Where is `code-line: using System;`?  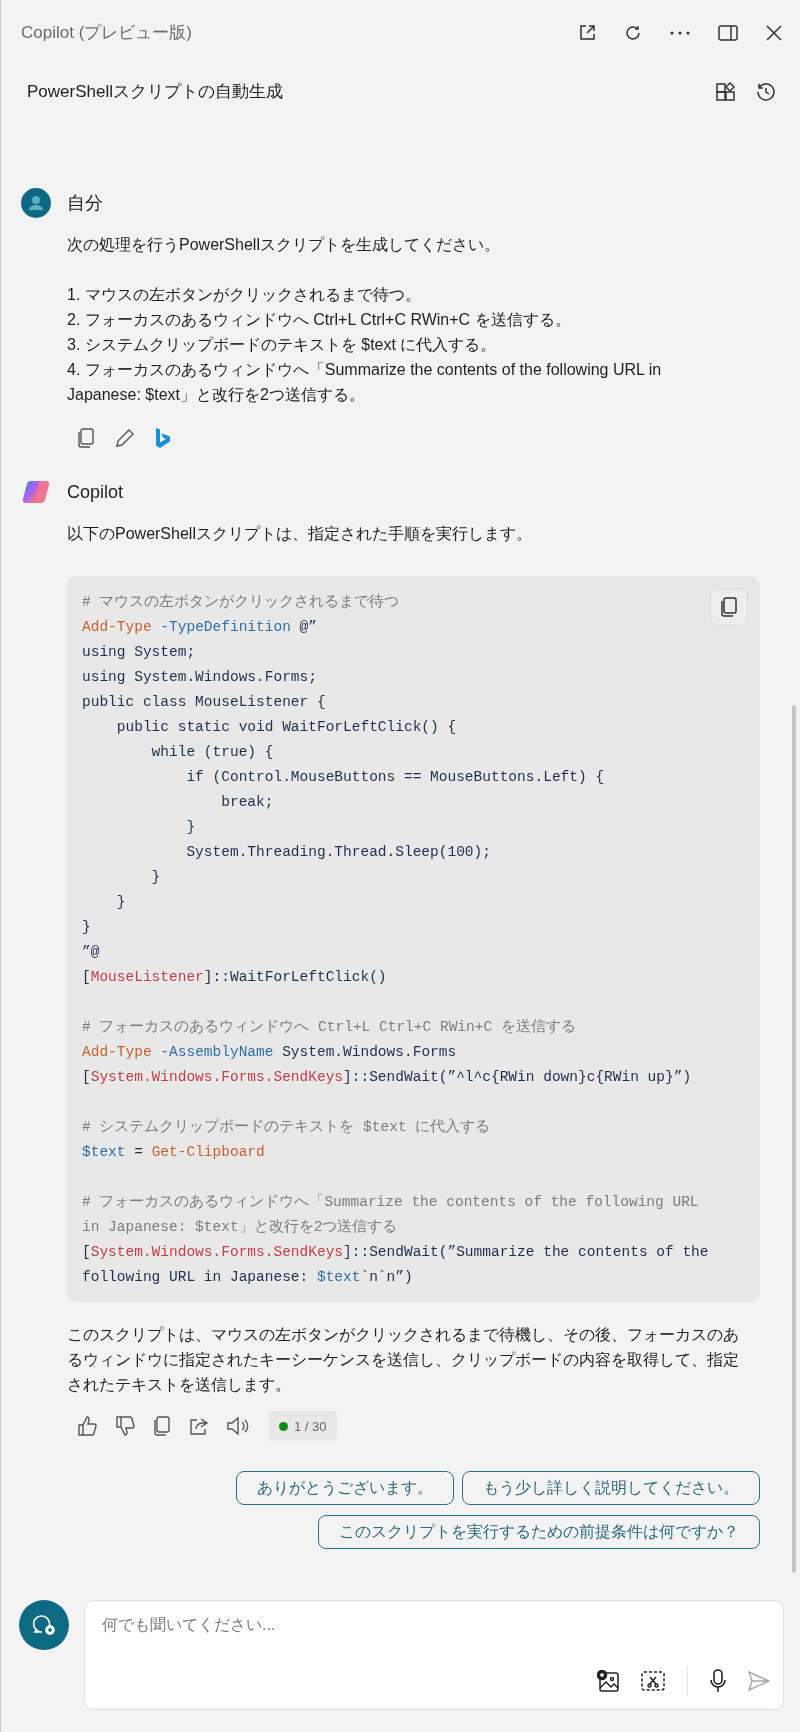
code-line: using System; is located at coordinates (139, 652).